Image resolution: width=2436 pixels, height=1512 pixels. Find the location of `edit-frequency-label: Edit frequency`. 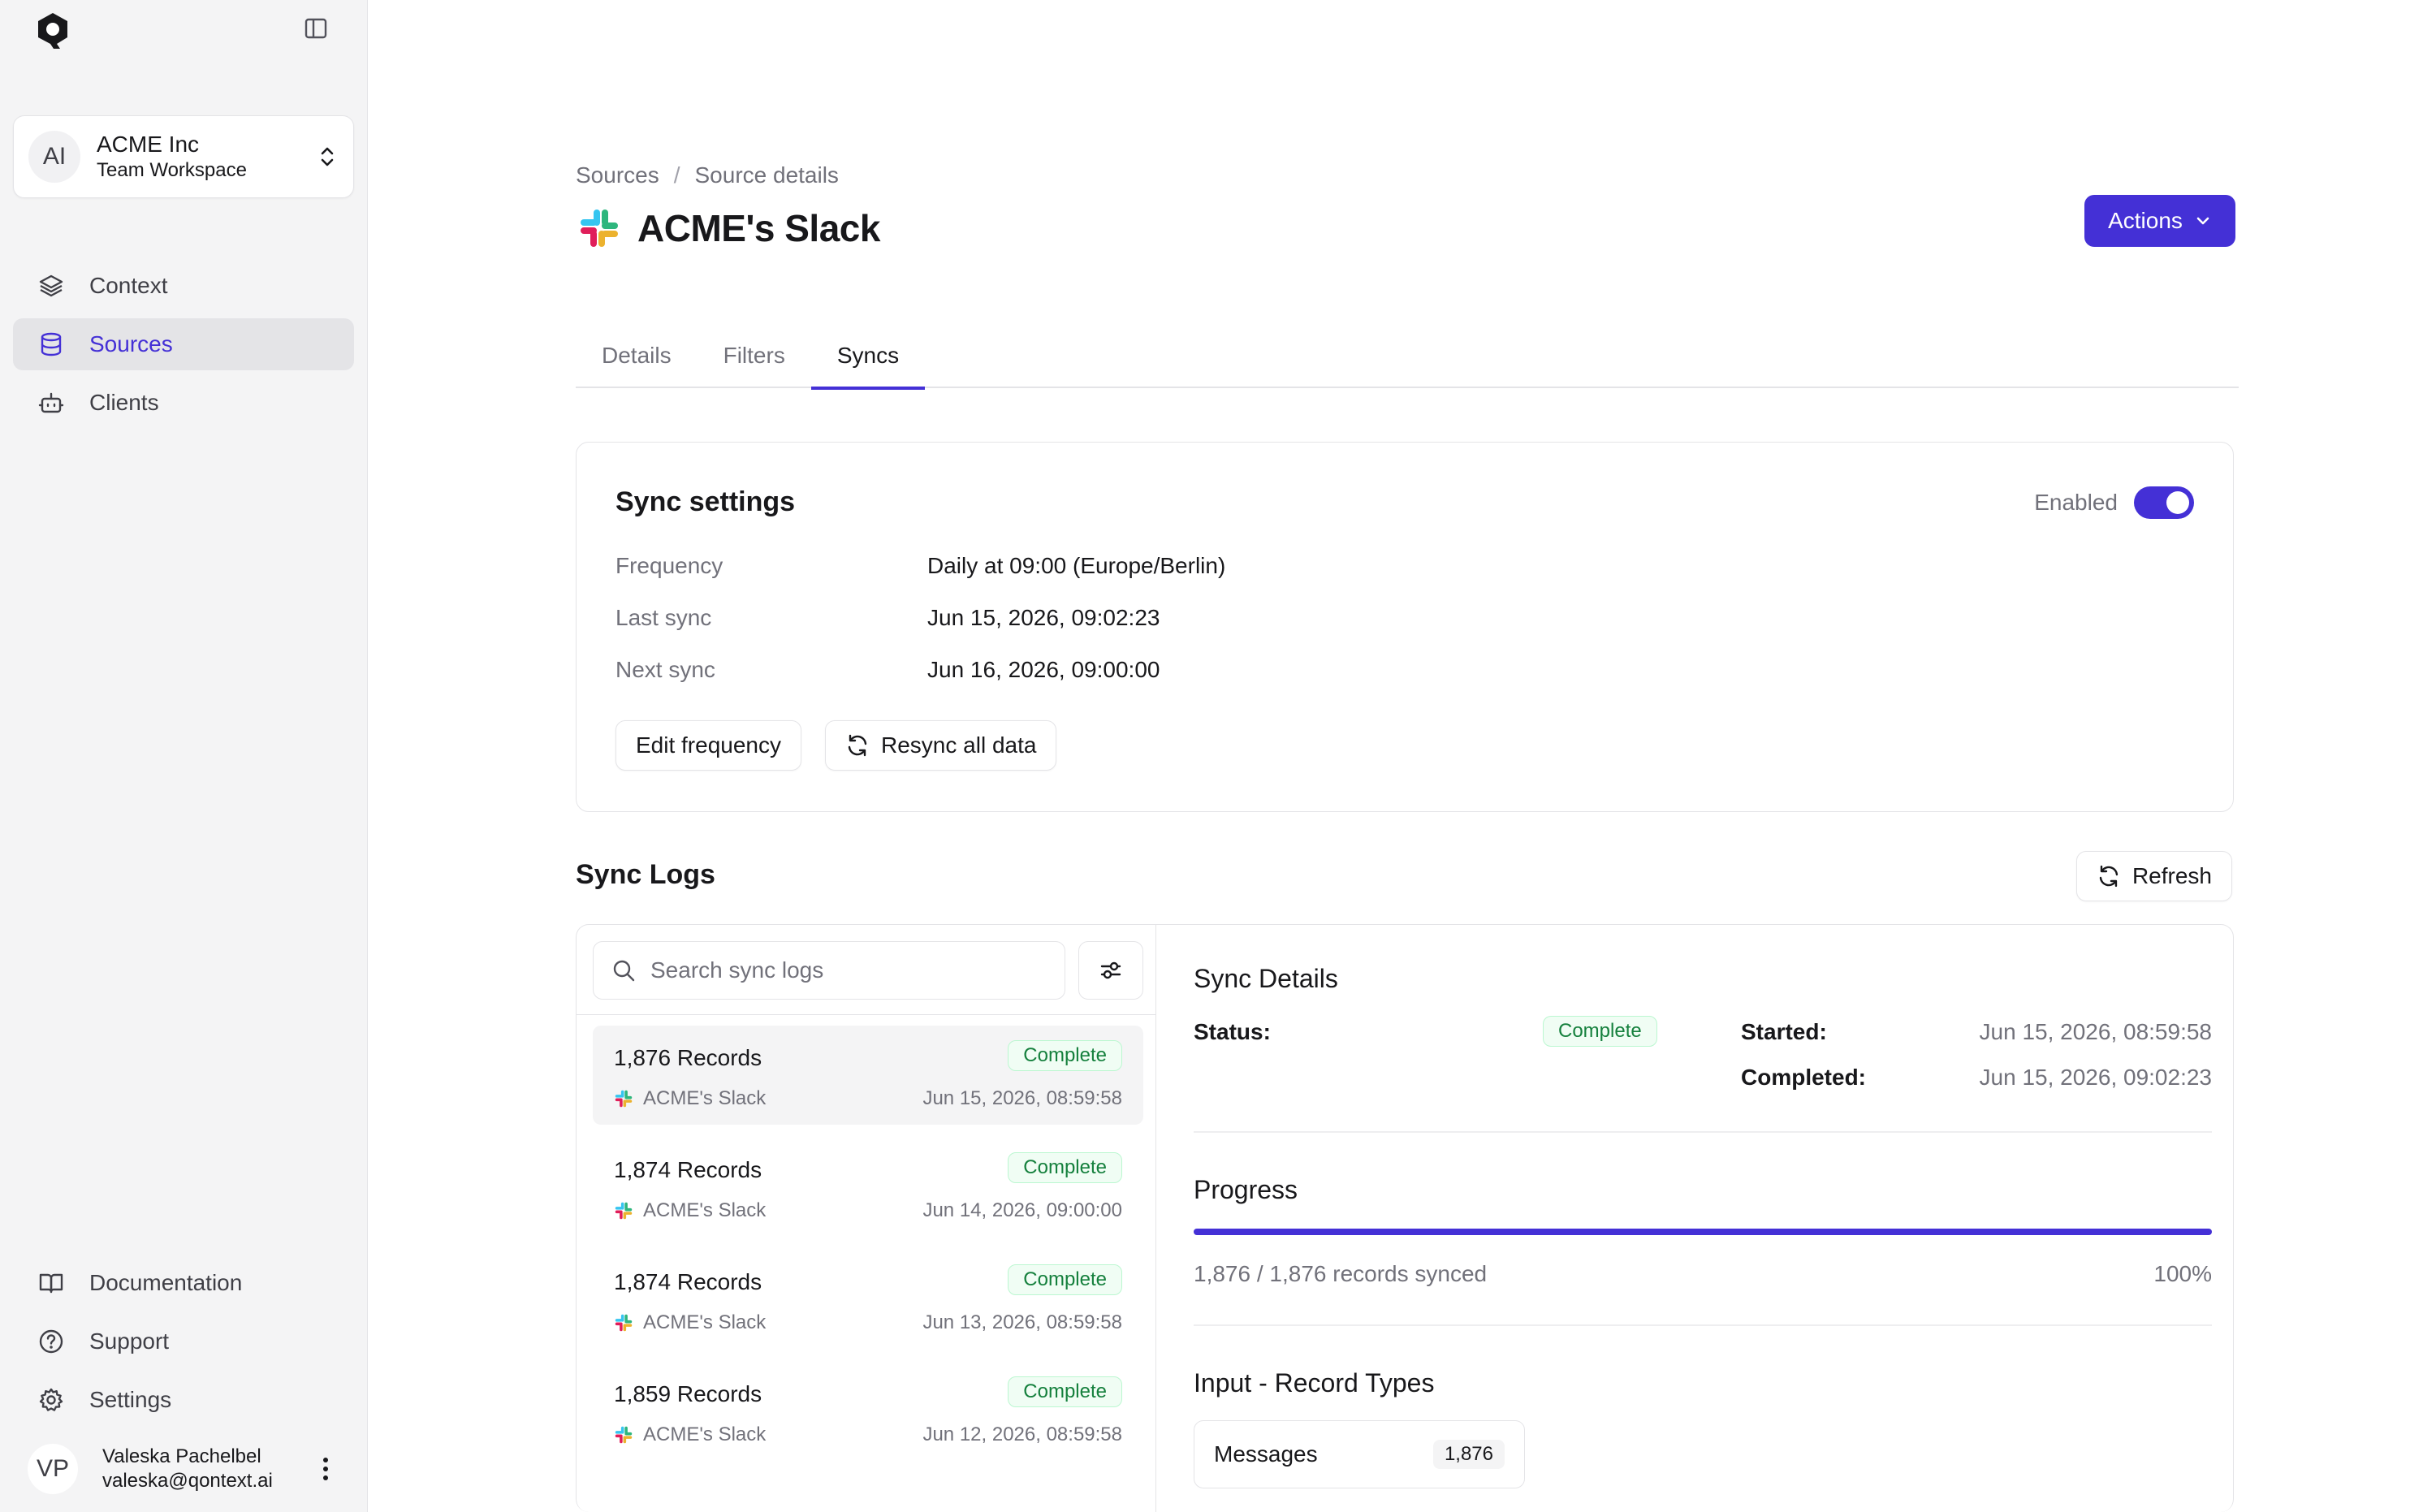

edit-frequency-label: Edit frequency is located at coordinates (709, 745).